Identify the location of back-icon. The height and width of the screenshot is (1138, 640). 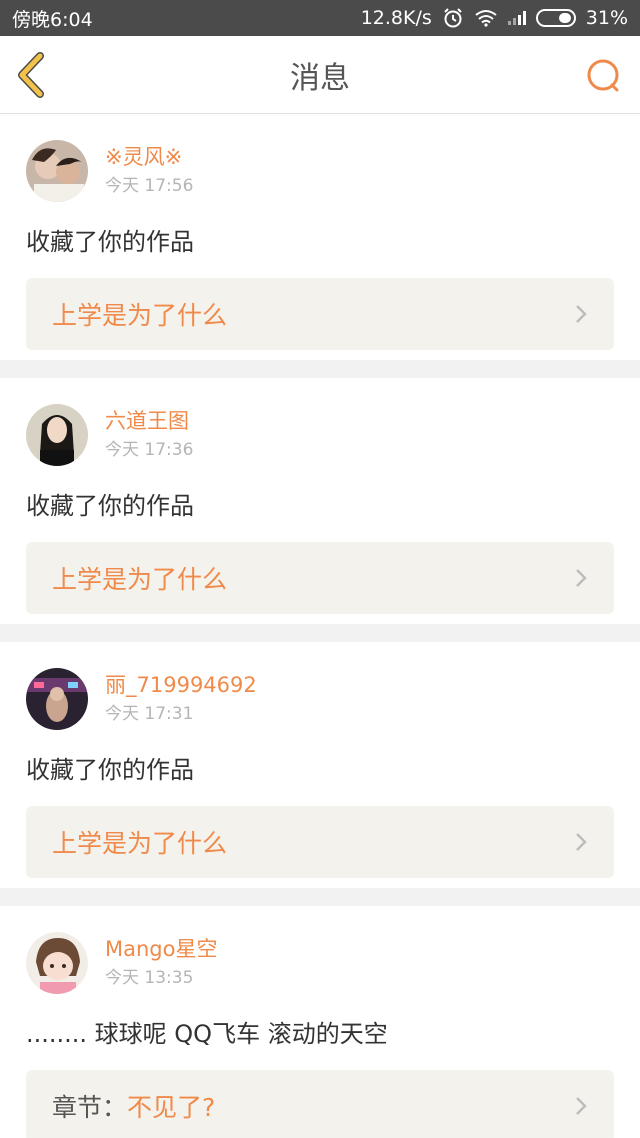
(34, 75).